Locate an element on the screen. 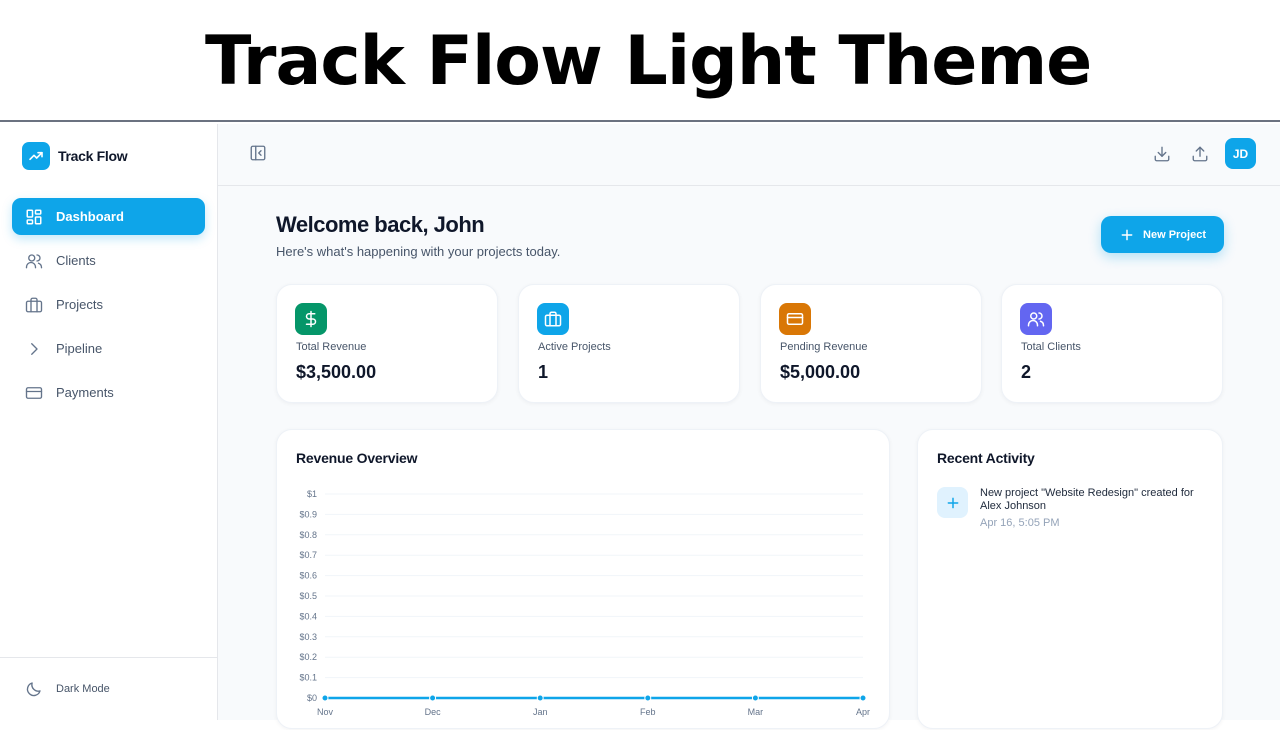 The image size is (1280, 730). banner-title: Track Flow Light Theme is located at coordinates (648, 61).